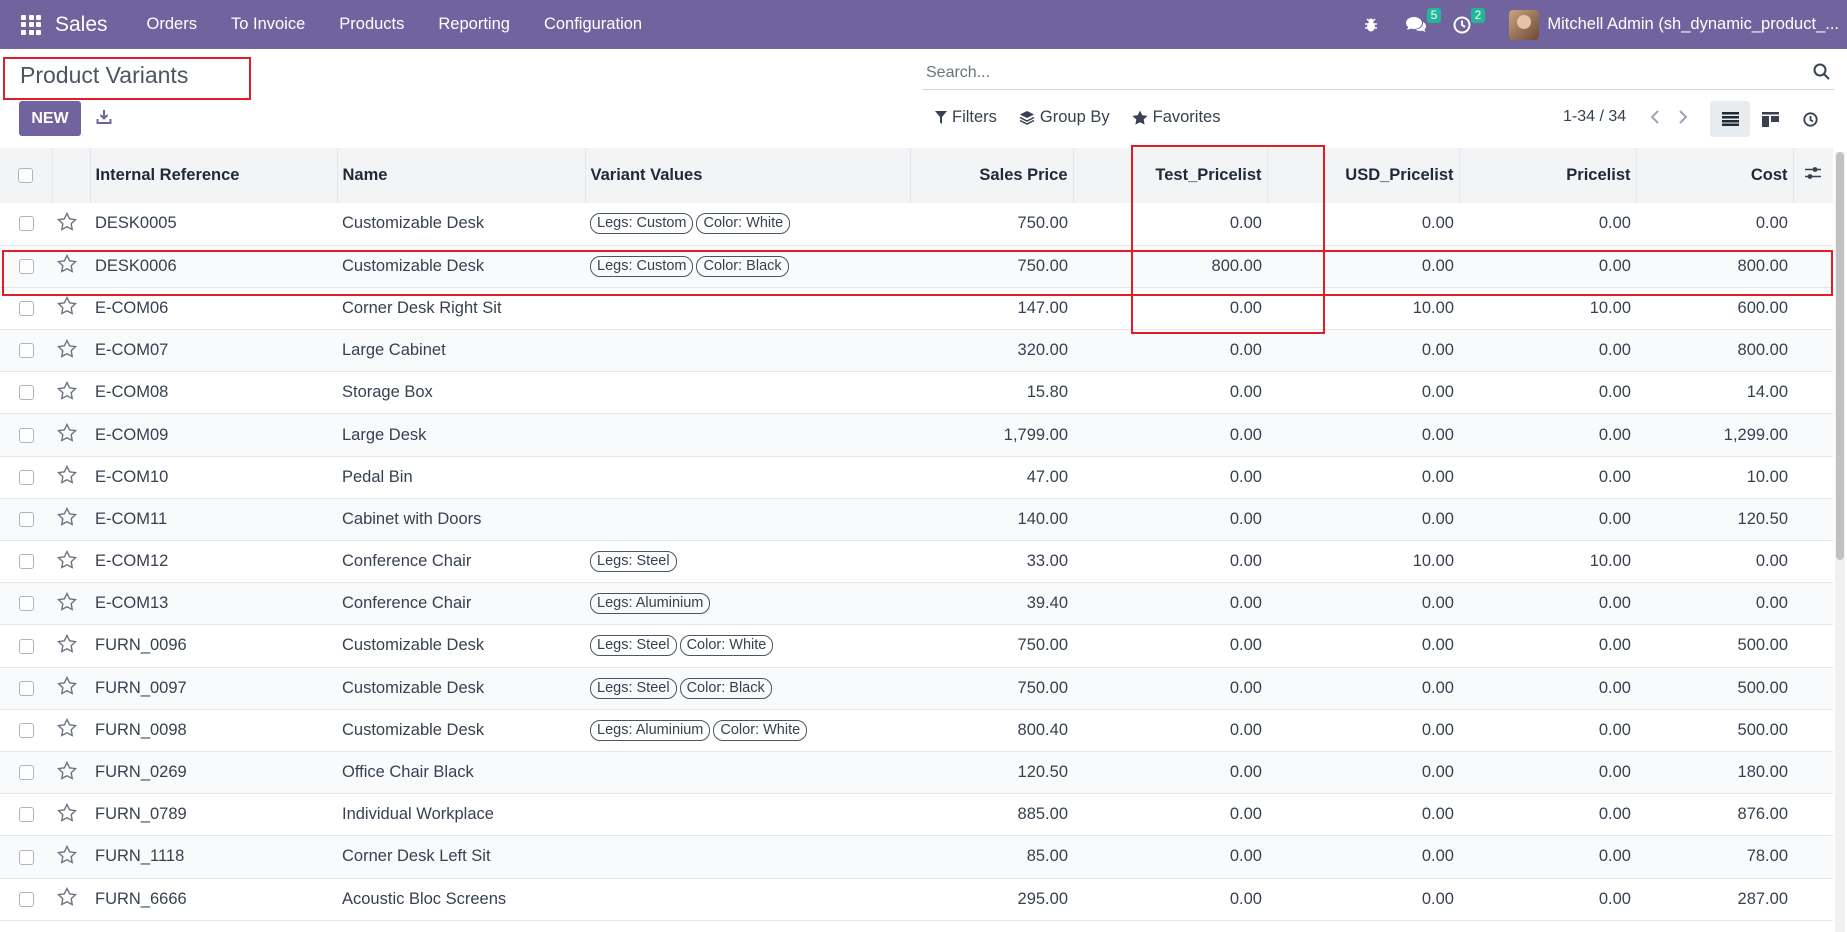  What do you see at coordinates (1548, 175) in the screenshot?
I see `header-pricelist: Pricelist` at bounding box center [1548, 175].